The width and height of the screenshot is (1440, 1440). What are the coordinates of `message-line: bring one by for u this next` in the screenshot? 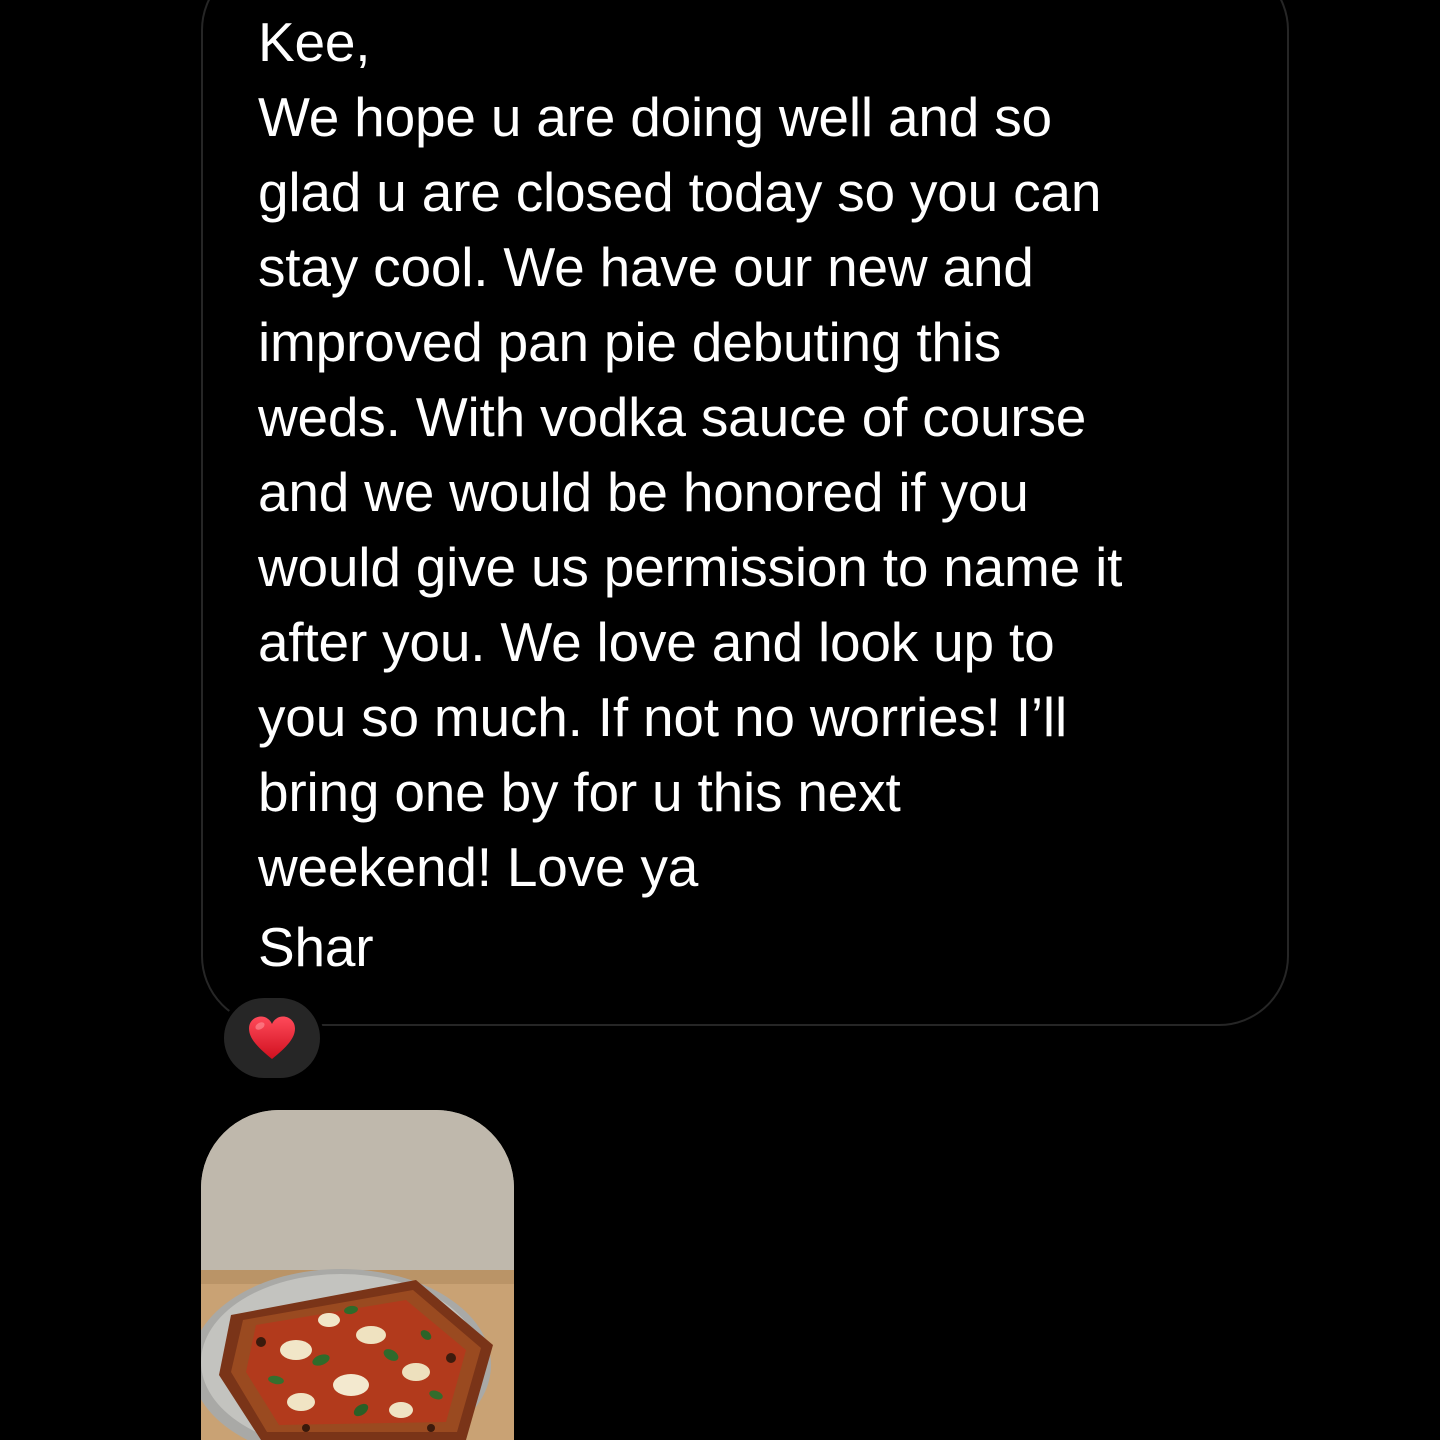 It's located at (579, 792).